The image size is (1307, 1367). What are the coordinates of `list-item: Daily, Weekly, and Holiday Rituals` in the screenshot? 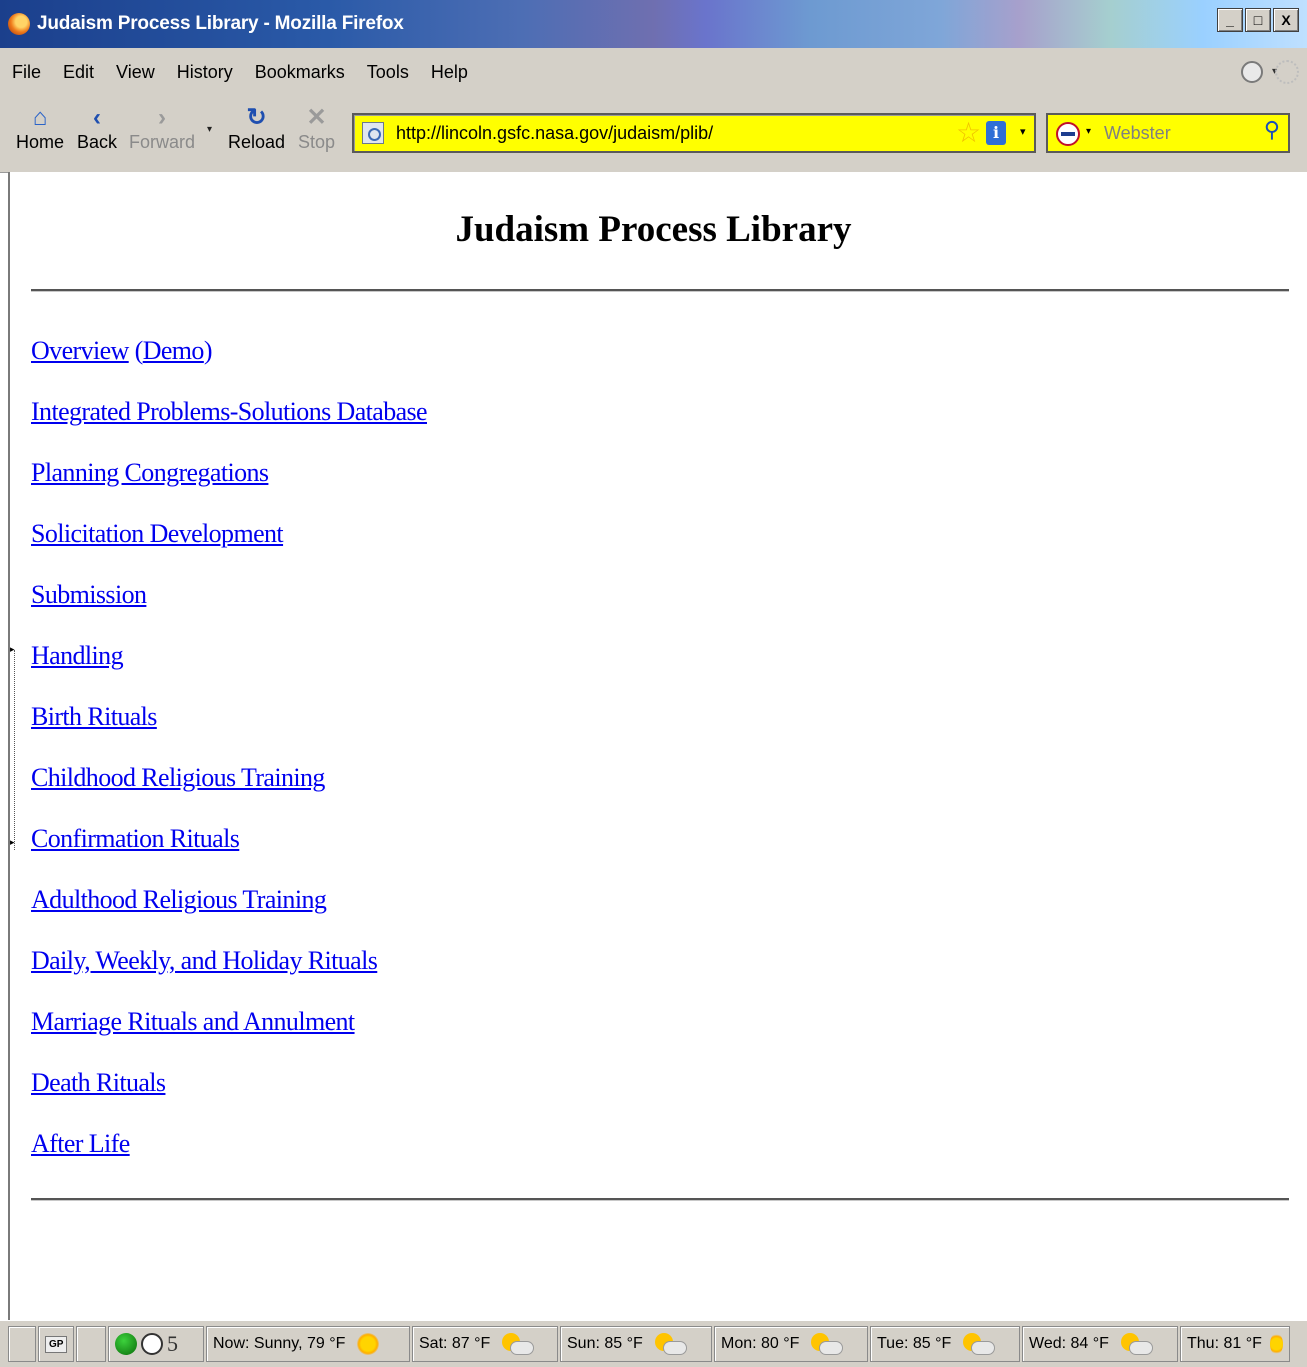 It's located at (229, 974).